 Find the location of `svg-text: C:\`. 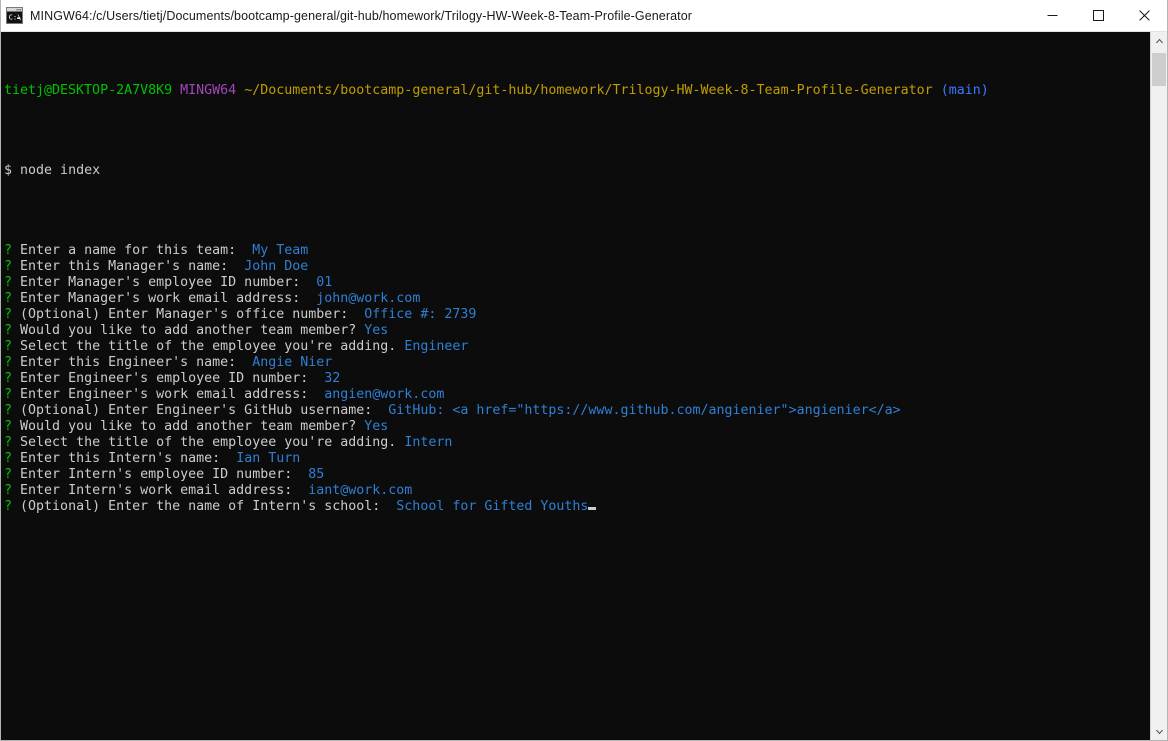

svg-text: C:\ is located at coordinates (15, 16).